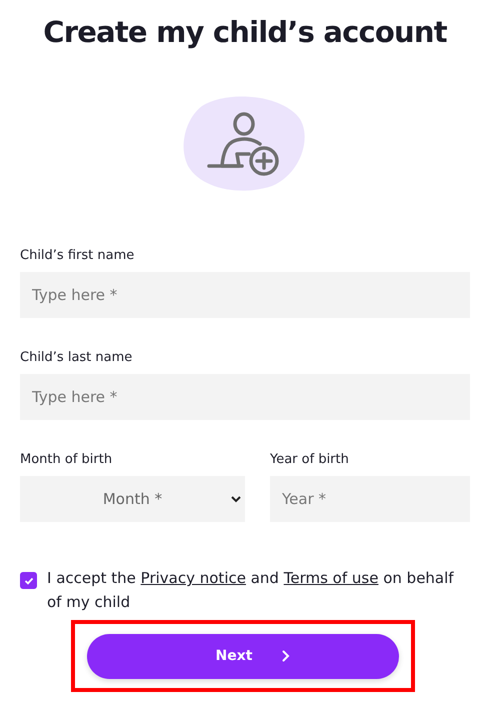 The image size is (491, 706). I want to click on chevron-down-icon, so click(236, 499).